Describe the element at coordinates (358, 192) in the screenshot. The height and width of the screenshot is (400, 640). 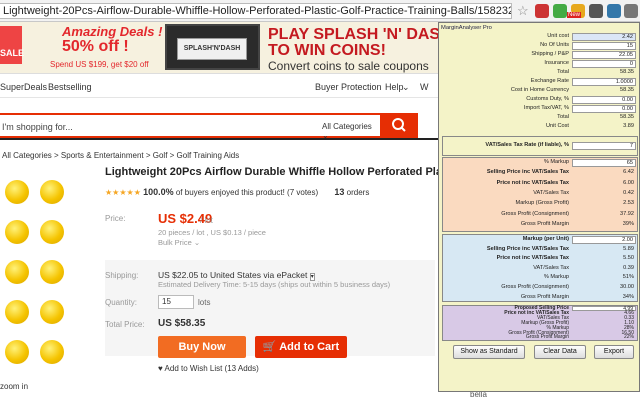
I see `orders-label: orders` at that location.